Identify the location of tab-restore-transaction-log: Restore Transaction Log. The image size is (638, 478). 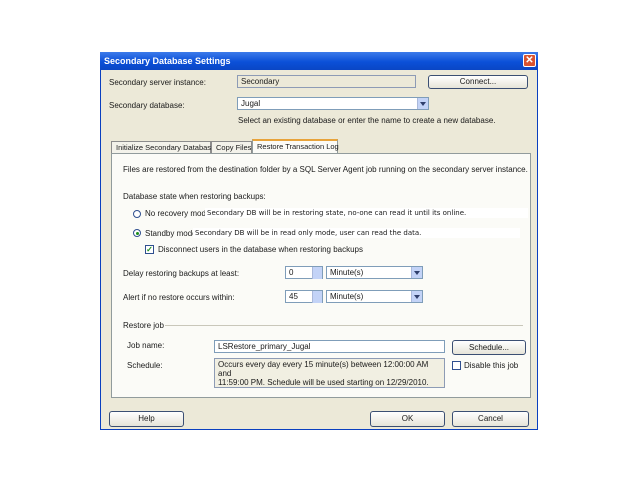
(295, 146).